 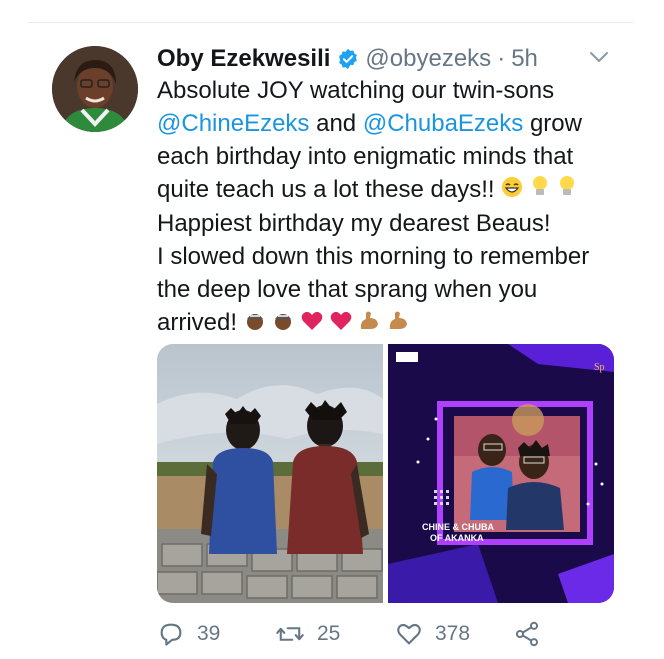 I want to click on like-button: 378, so click(x=454, y=634).